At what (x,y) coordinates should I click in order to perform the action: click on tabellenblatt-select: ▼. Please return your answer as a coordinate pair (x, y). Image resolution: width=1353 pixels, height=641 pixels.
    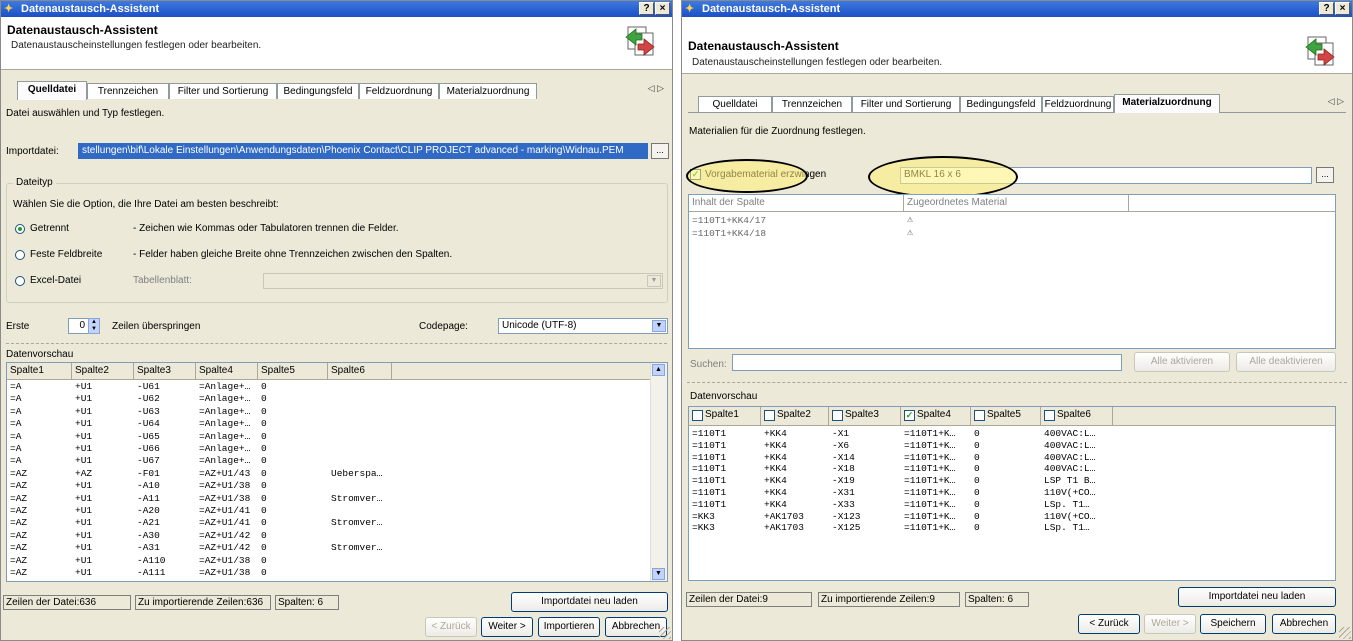
    Looking at the image, I should click on (463, 281).